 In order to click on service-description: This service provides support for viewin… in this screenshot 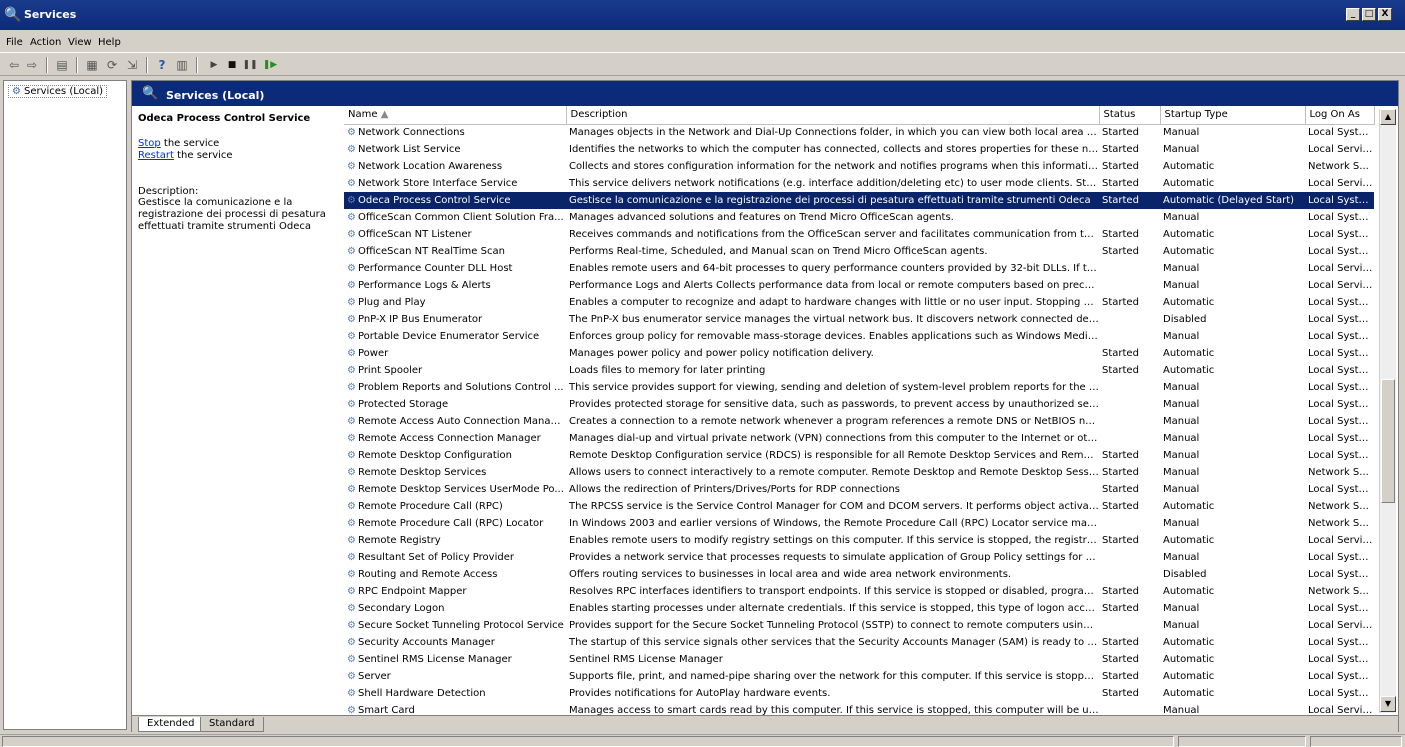, I will do `click(834, 387)`.